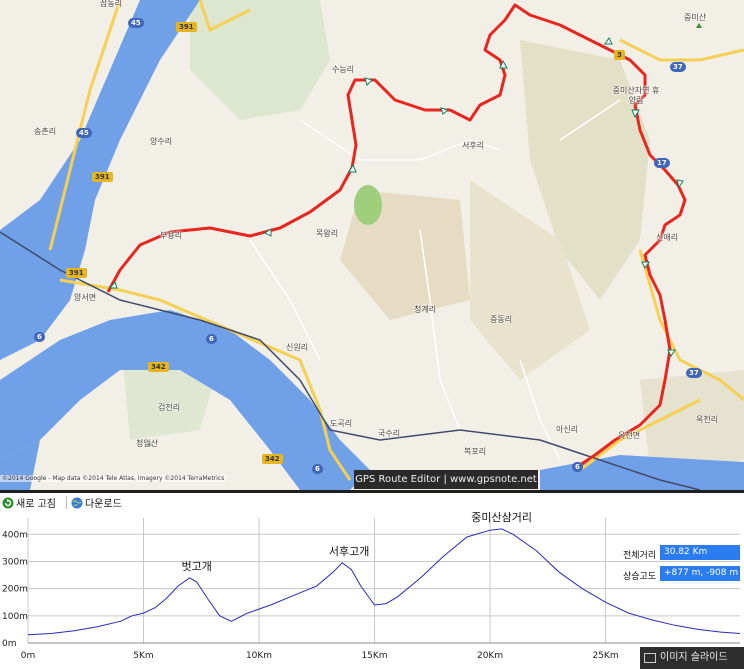 This screenshot has height=669, width=744. Describe the element at coordinates (196, 566) in the screenshot. I see `peak-annotation: 벗고개` at that location.